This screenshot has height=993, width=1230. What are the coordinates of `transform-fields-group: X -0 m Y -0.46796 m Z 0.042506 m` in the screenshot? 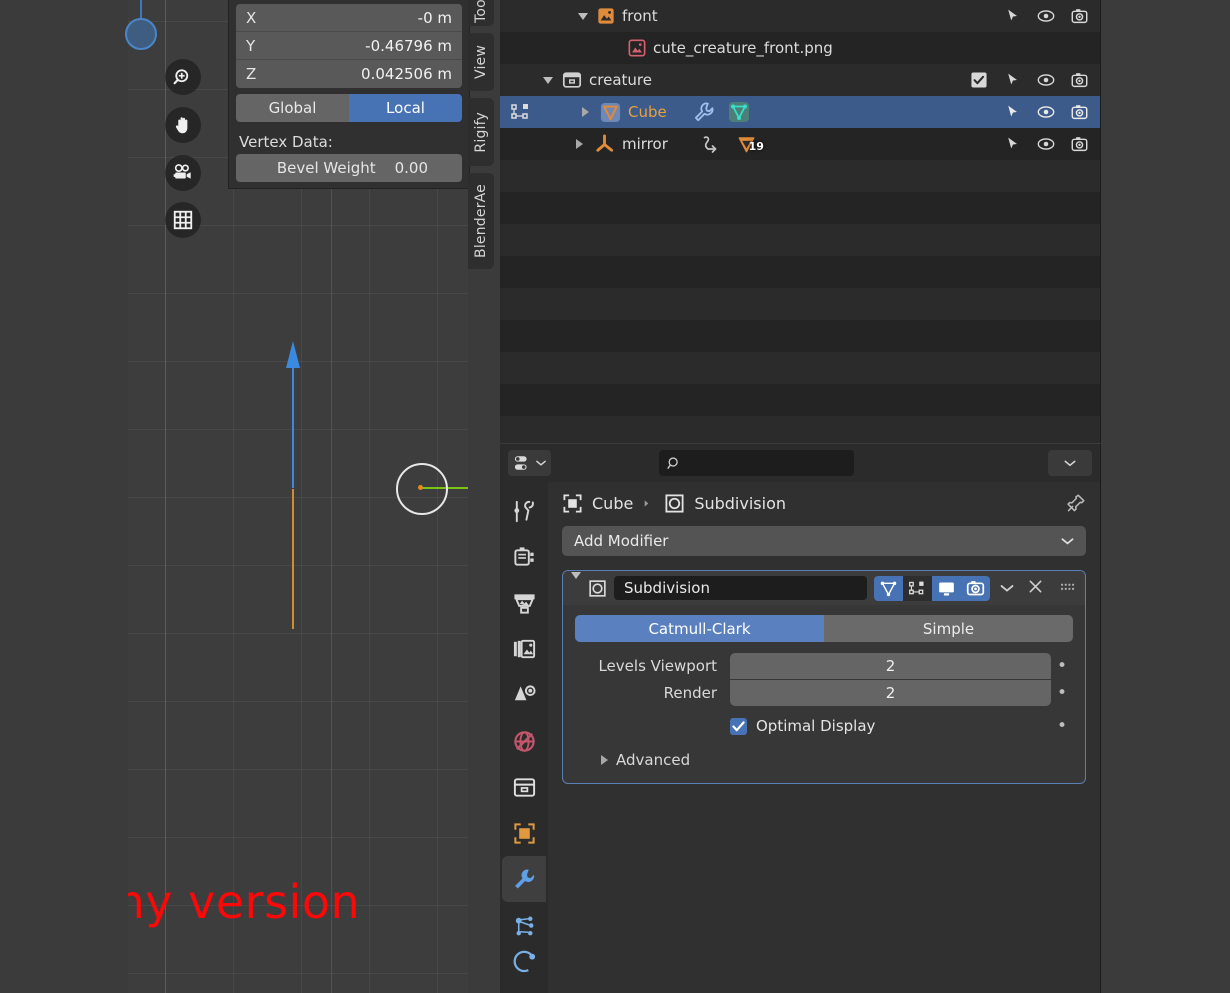 It's located at (349, 46).